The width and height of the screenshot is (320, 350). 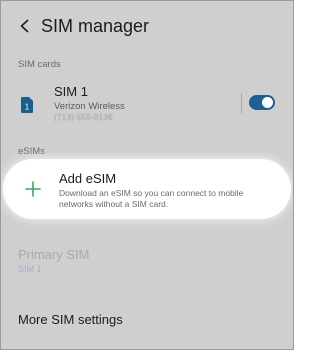 I want to click on sim-carrier: Verizon Wireless, so click(x=89, y=106).